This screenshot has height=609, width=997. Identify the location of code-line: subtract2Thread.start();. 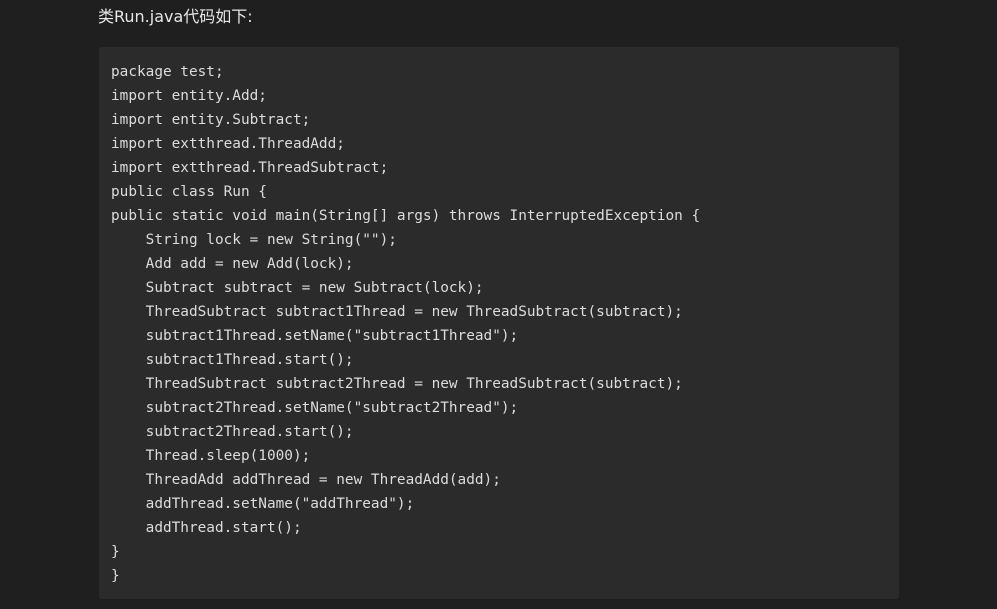
(232, 432).